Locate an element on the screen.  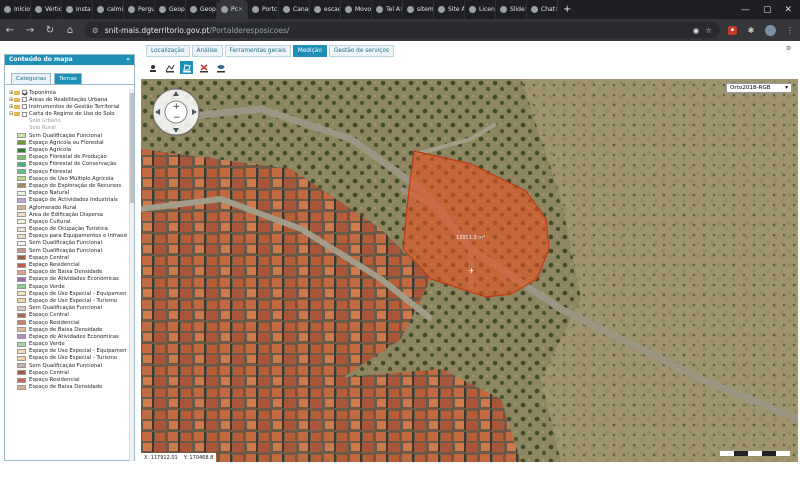
legend-item: Espaço Central is located at coordinates (68, 372).